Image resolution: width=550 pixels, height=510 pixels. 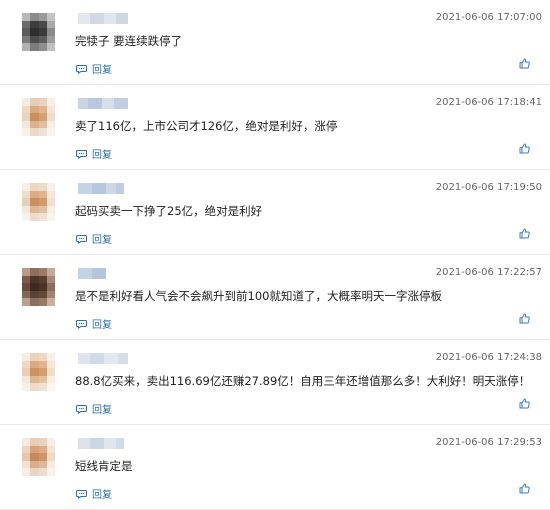 What do you see at coordinates (488, 357) in the screenshot?
I see `comment-timestamp: 2021-06-06 17:24:38` at bounding box center [488, 357].